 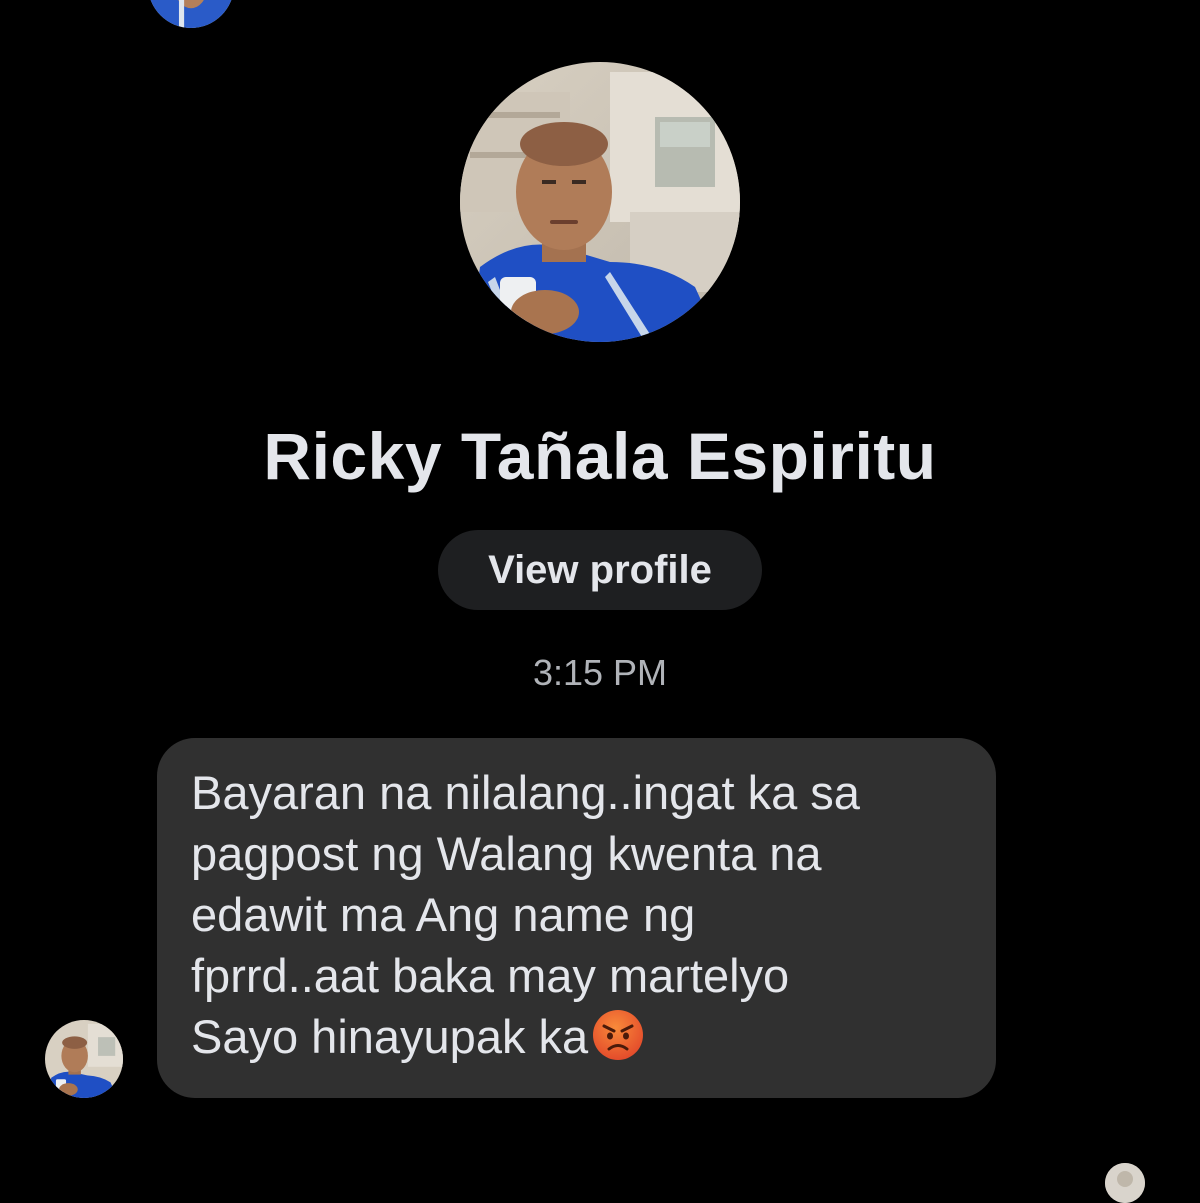 I want to click on profile-avatar, so click(x=600, y=202).